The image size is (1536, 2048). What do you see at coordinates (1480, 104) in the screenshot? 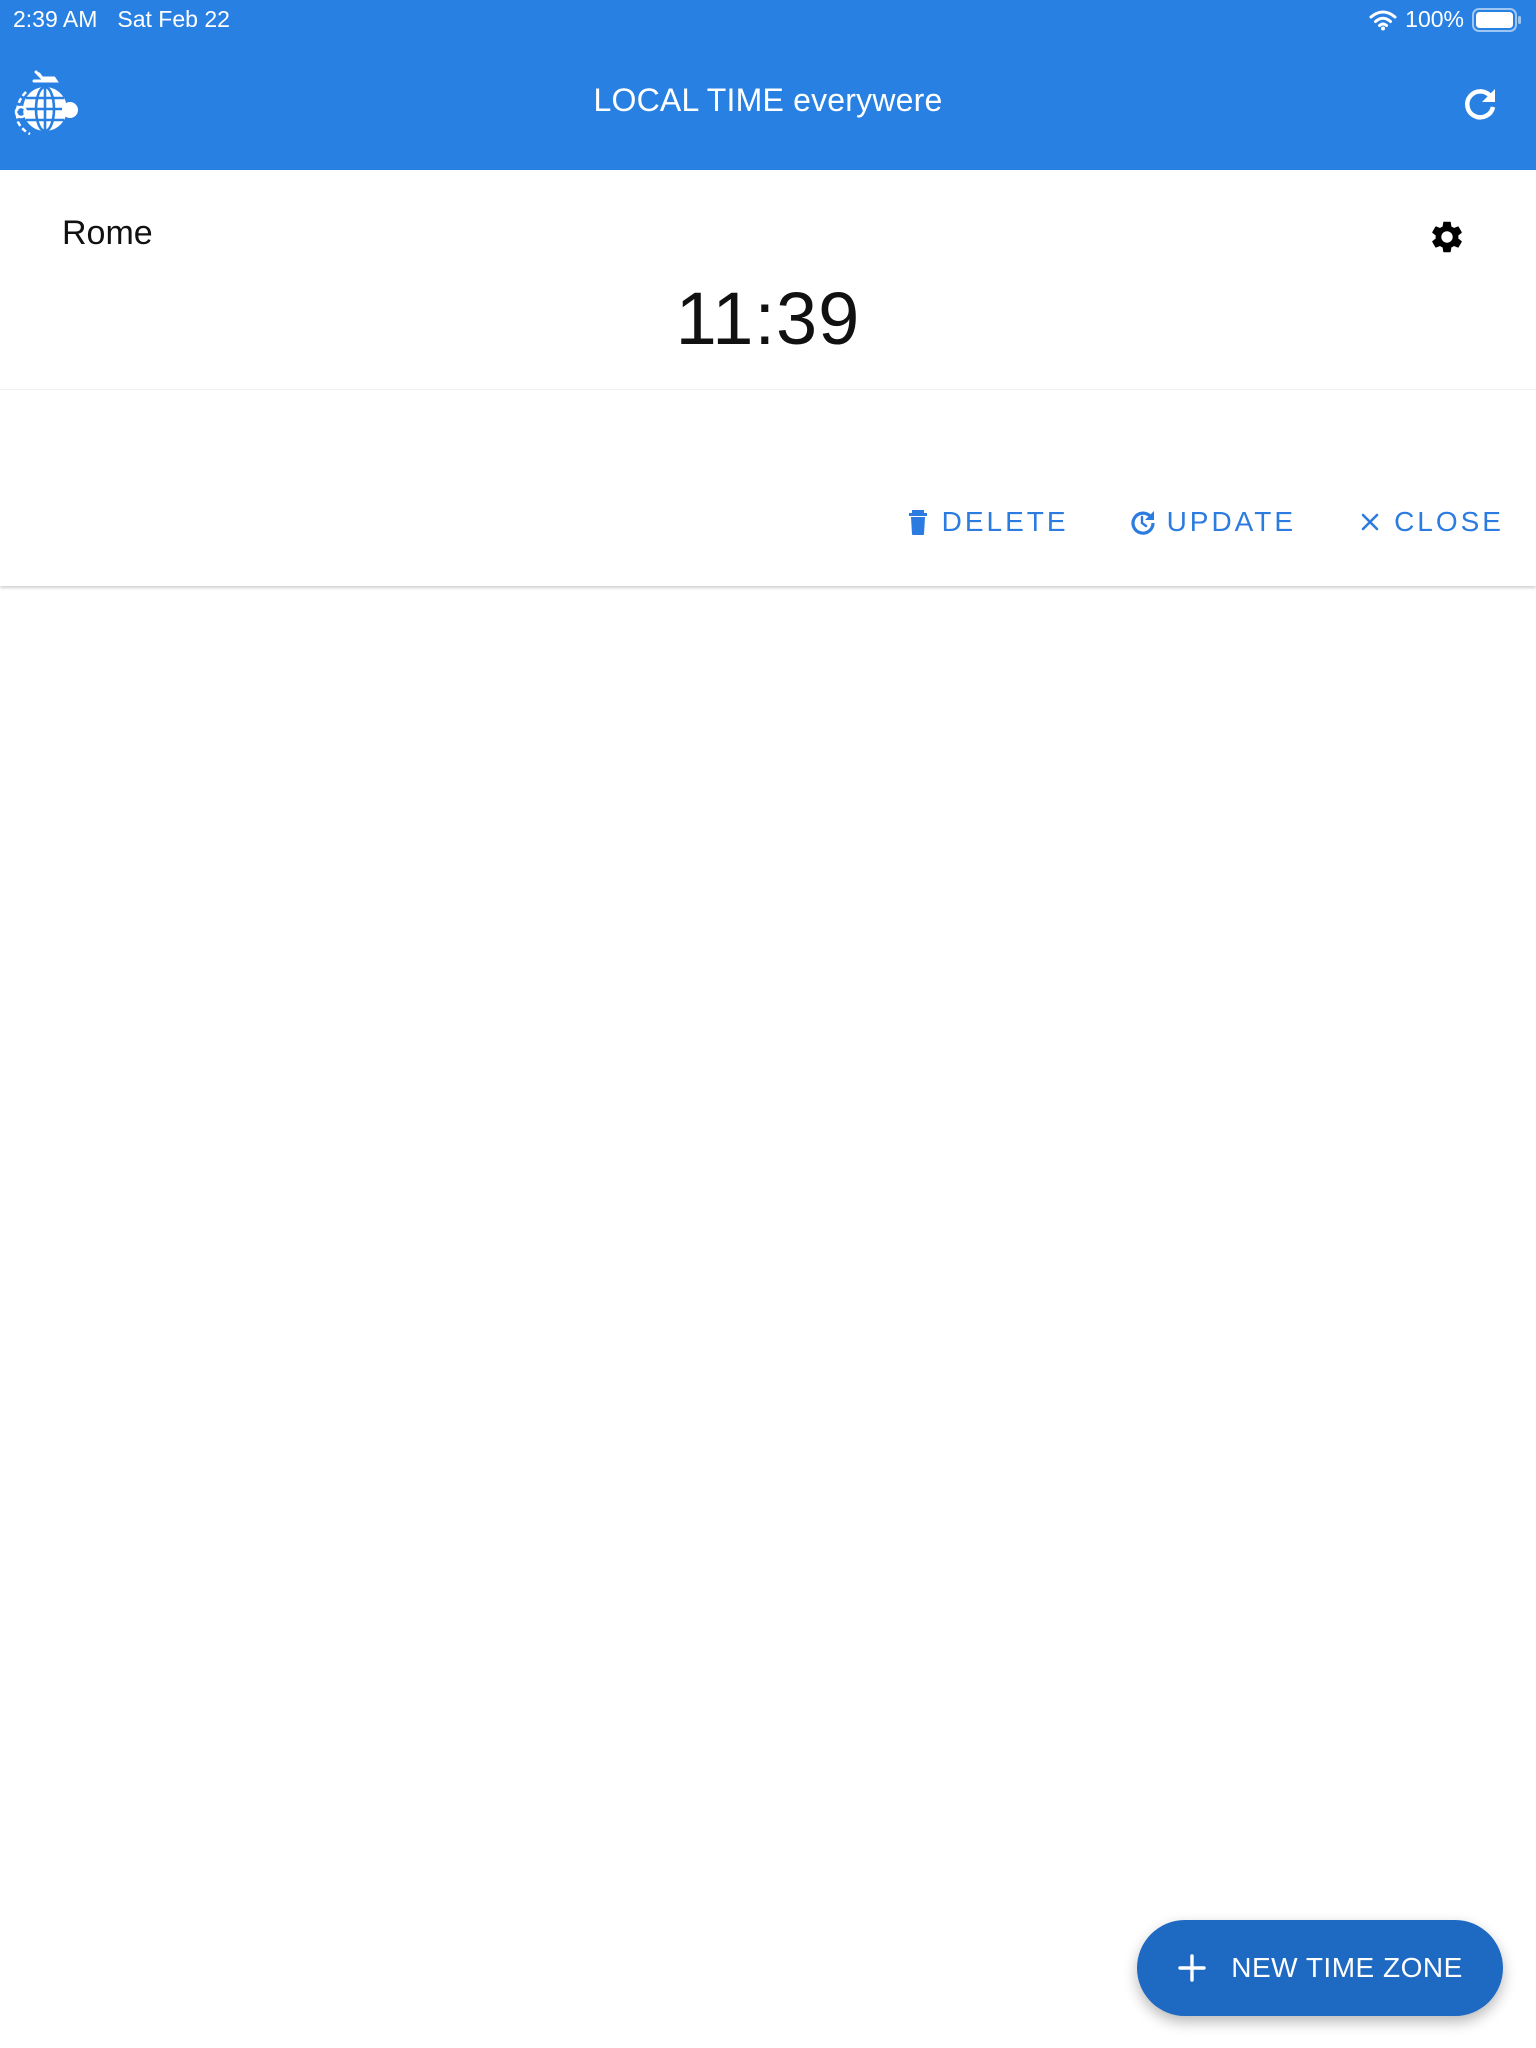
I see `refresh-icon` at bounding box center [1480, 104].